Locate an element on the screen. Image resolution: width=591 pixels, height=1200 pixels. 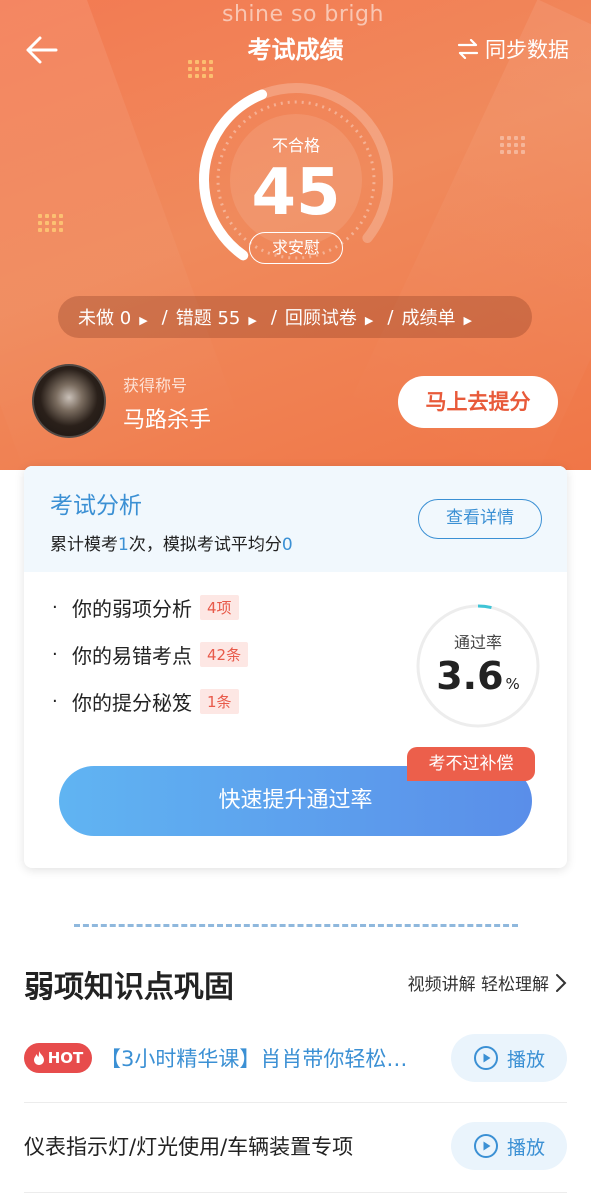
count-tag: 4项 is located at coordinates (219, 607).